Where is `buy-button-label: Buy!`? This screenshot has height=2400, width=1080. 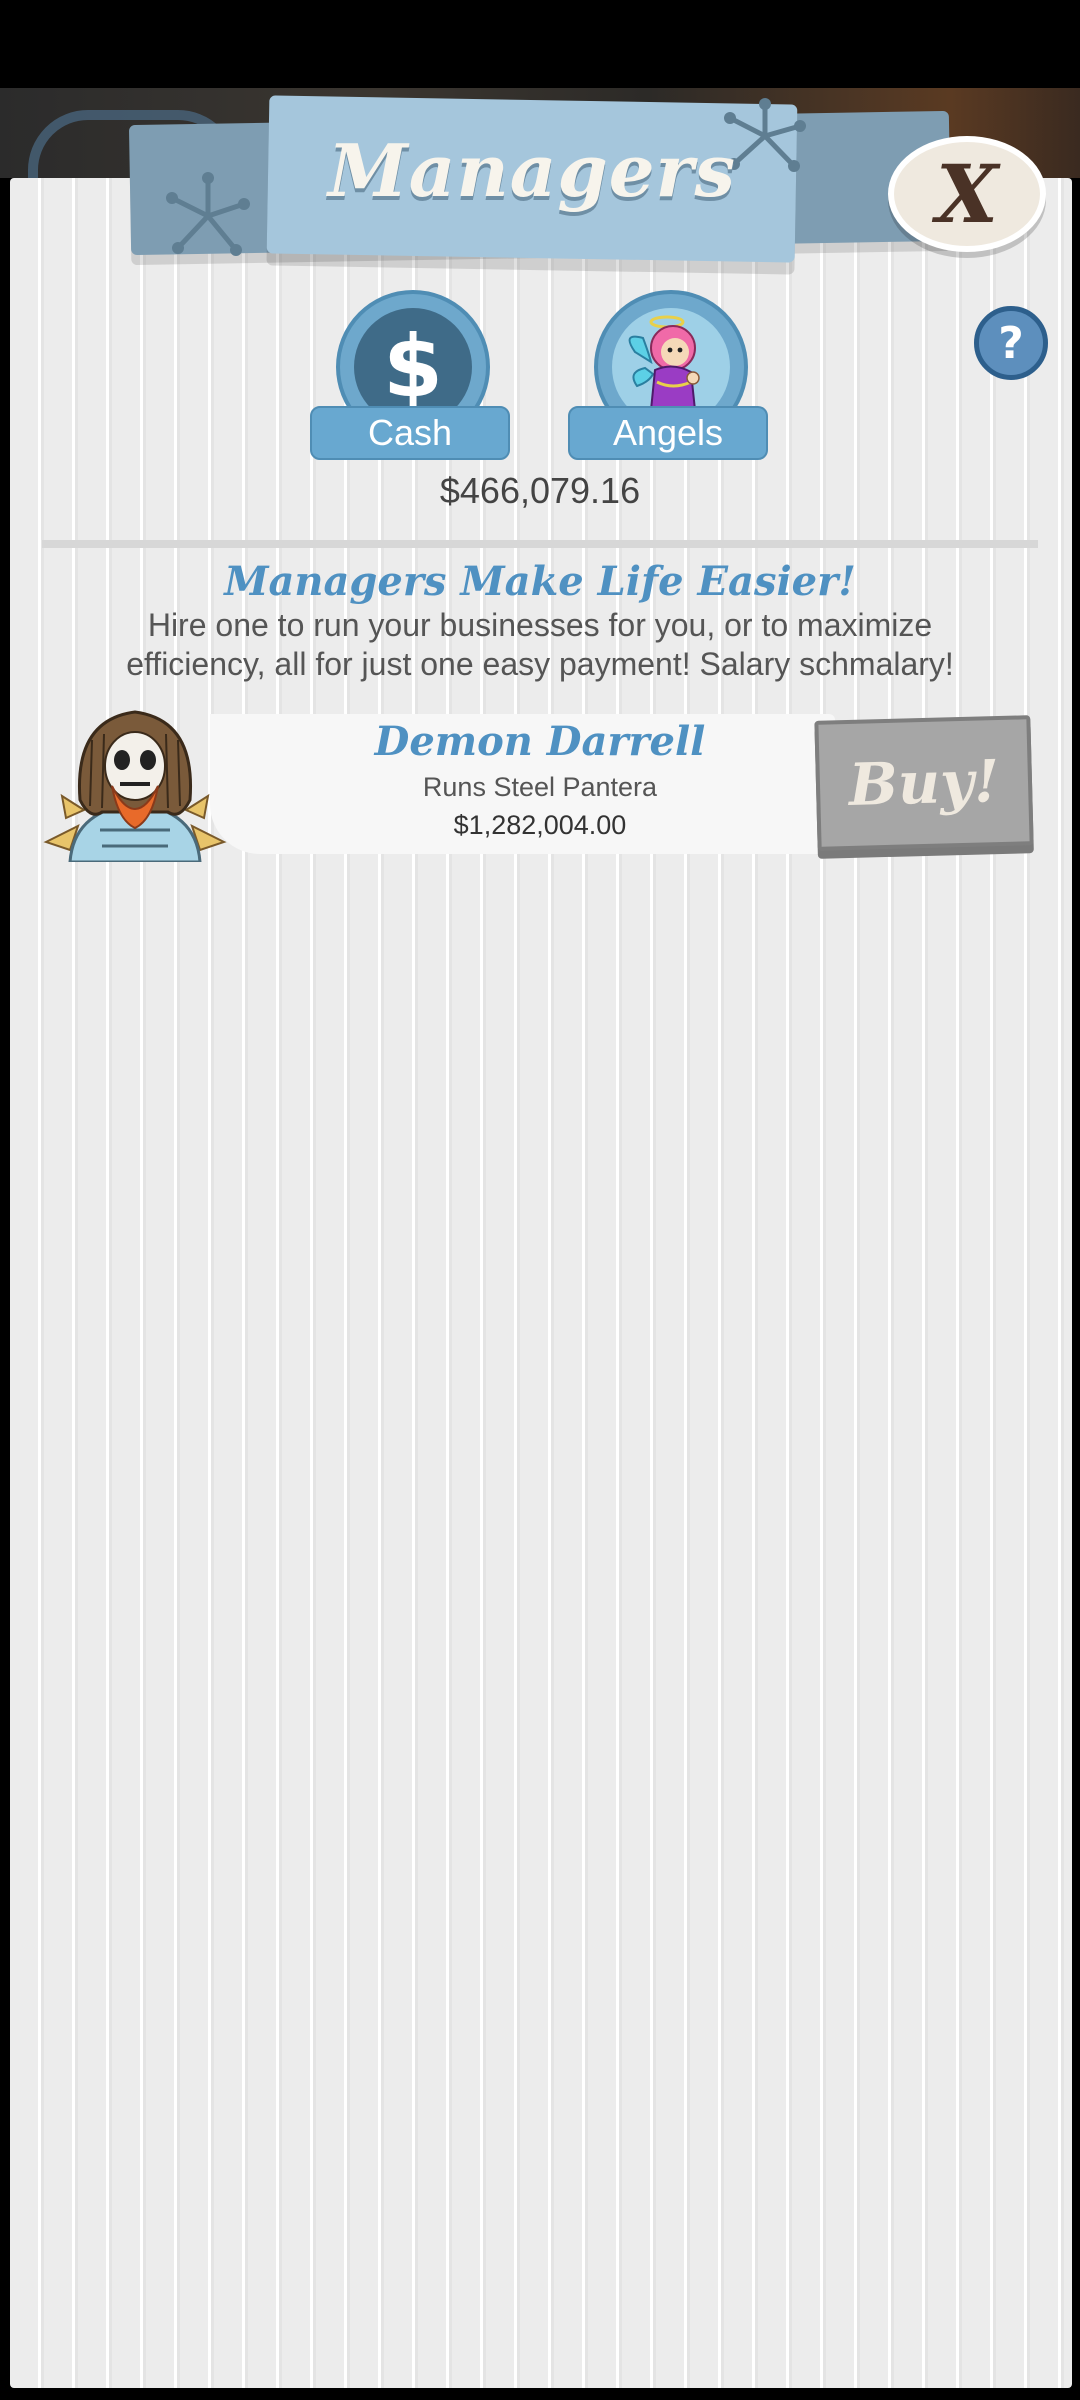
buy-button-label: Buy! is located at coordinates (924, 783).